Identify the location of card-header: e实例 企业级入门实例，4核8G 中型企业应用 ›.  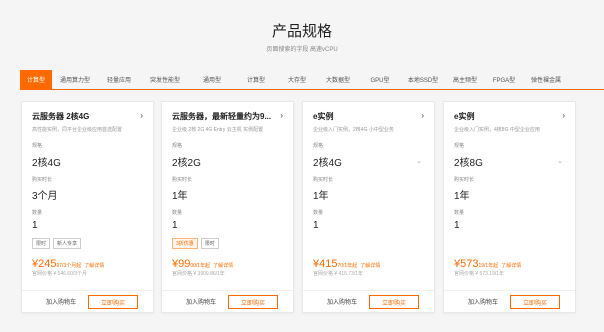
(509, 122).